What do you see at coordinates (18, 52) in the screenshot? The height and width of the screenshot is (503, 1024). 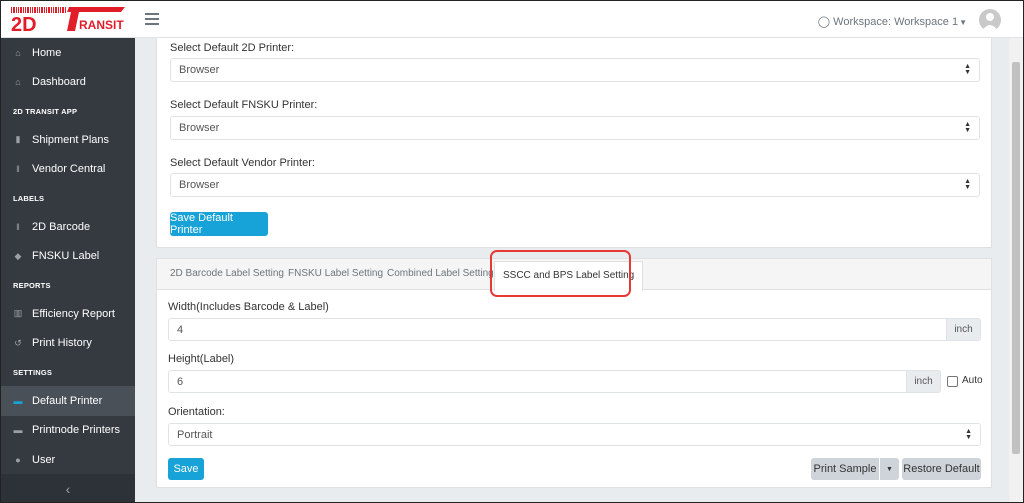 I see `home-icon: ⌂` at bounding box center [18, 52].